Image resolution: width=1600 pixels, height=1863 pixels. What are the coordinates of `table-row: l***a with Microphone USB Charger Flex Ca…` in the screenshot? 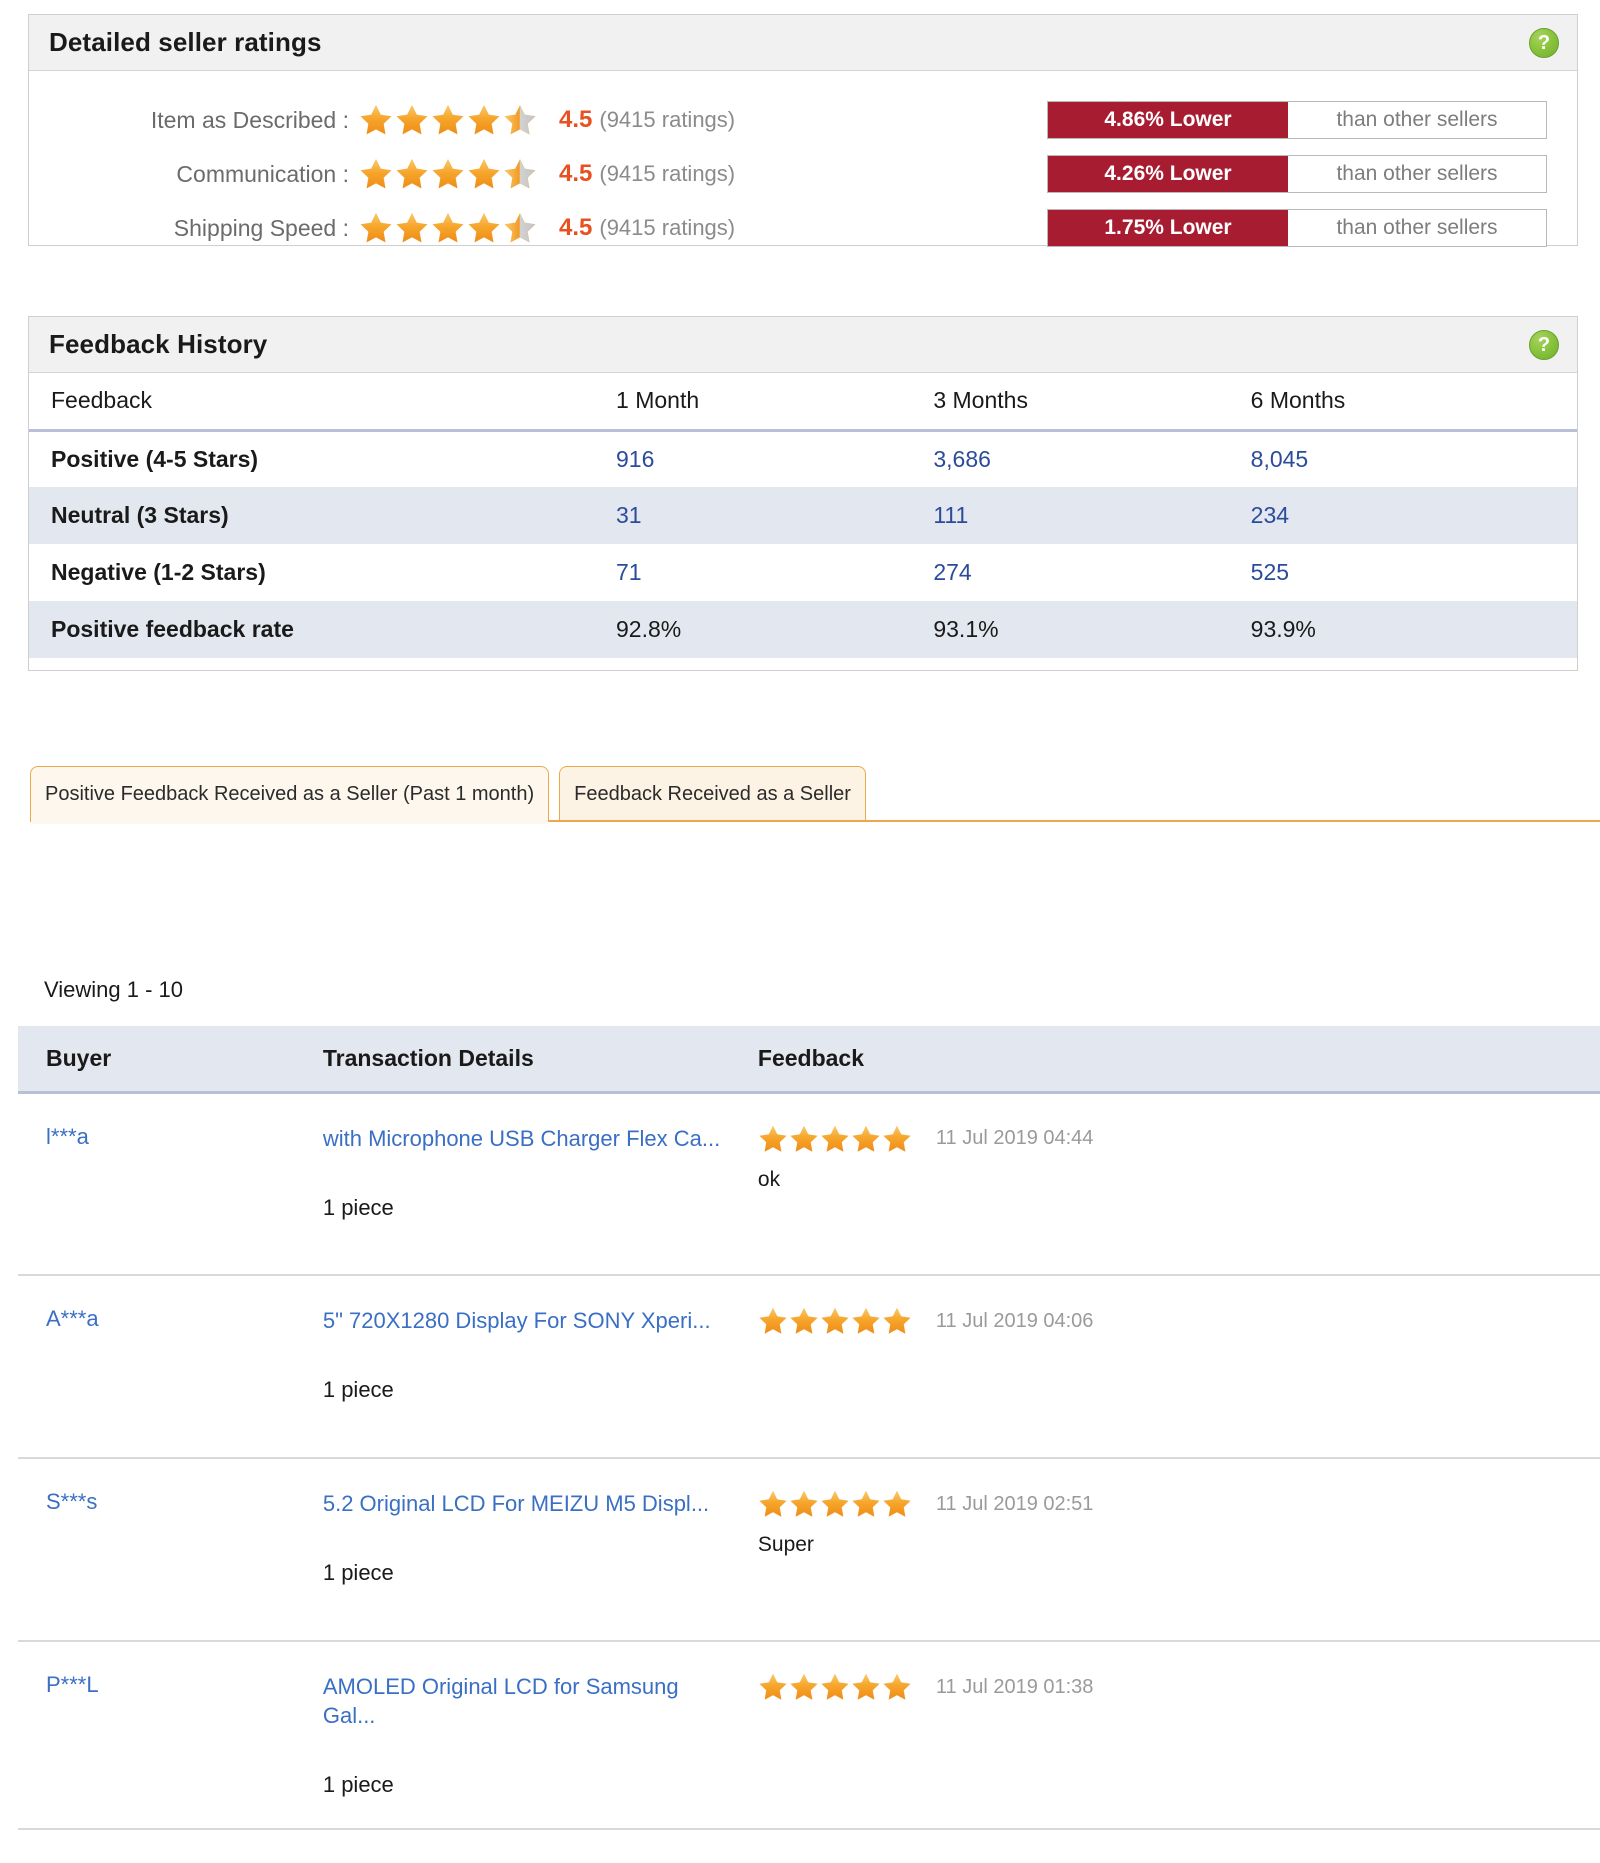 It's located at (809, 1184).